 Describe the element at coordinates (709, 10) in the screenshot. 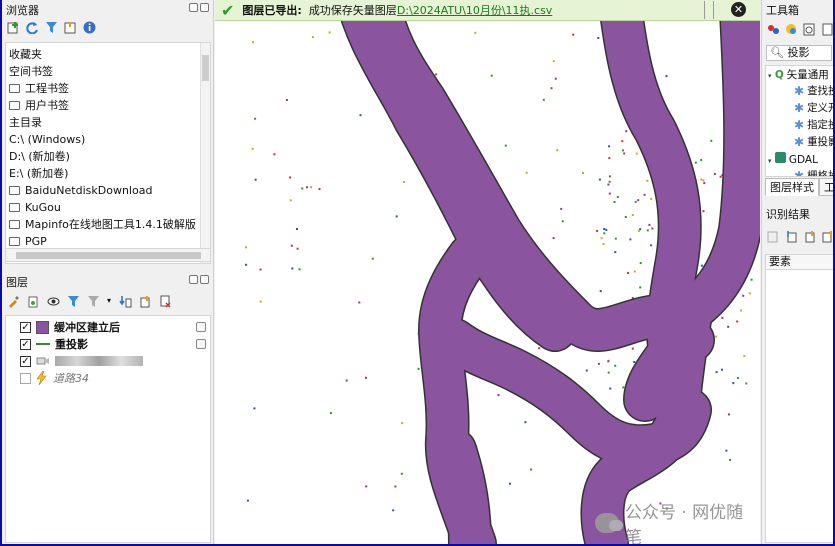

I see `message-scroll-control` at that location.